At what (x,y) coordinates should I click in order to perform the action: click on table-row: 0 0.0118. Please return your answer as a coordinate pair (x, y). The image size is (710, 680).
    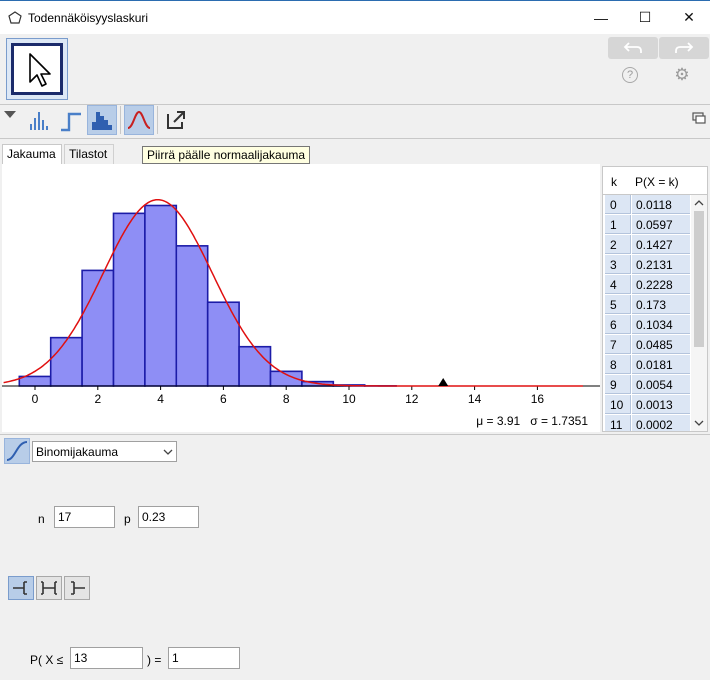
    Looking at the image, I should click on (647, 205).